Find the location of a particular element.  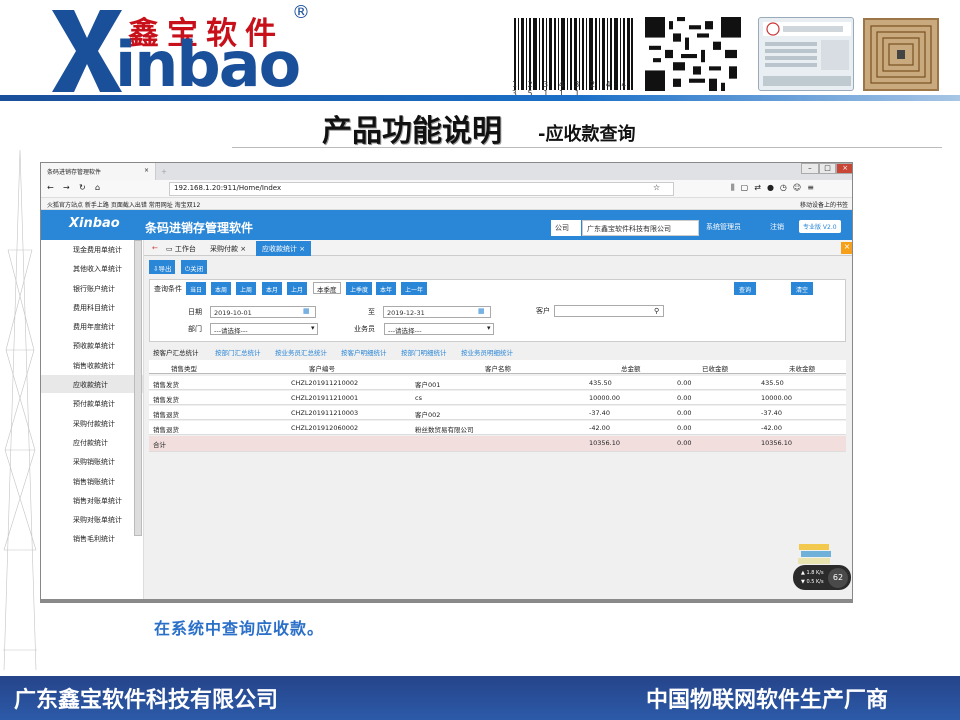

new-tab-button: ＋ is located at coordinates (211, 171).